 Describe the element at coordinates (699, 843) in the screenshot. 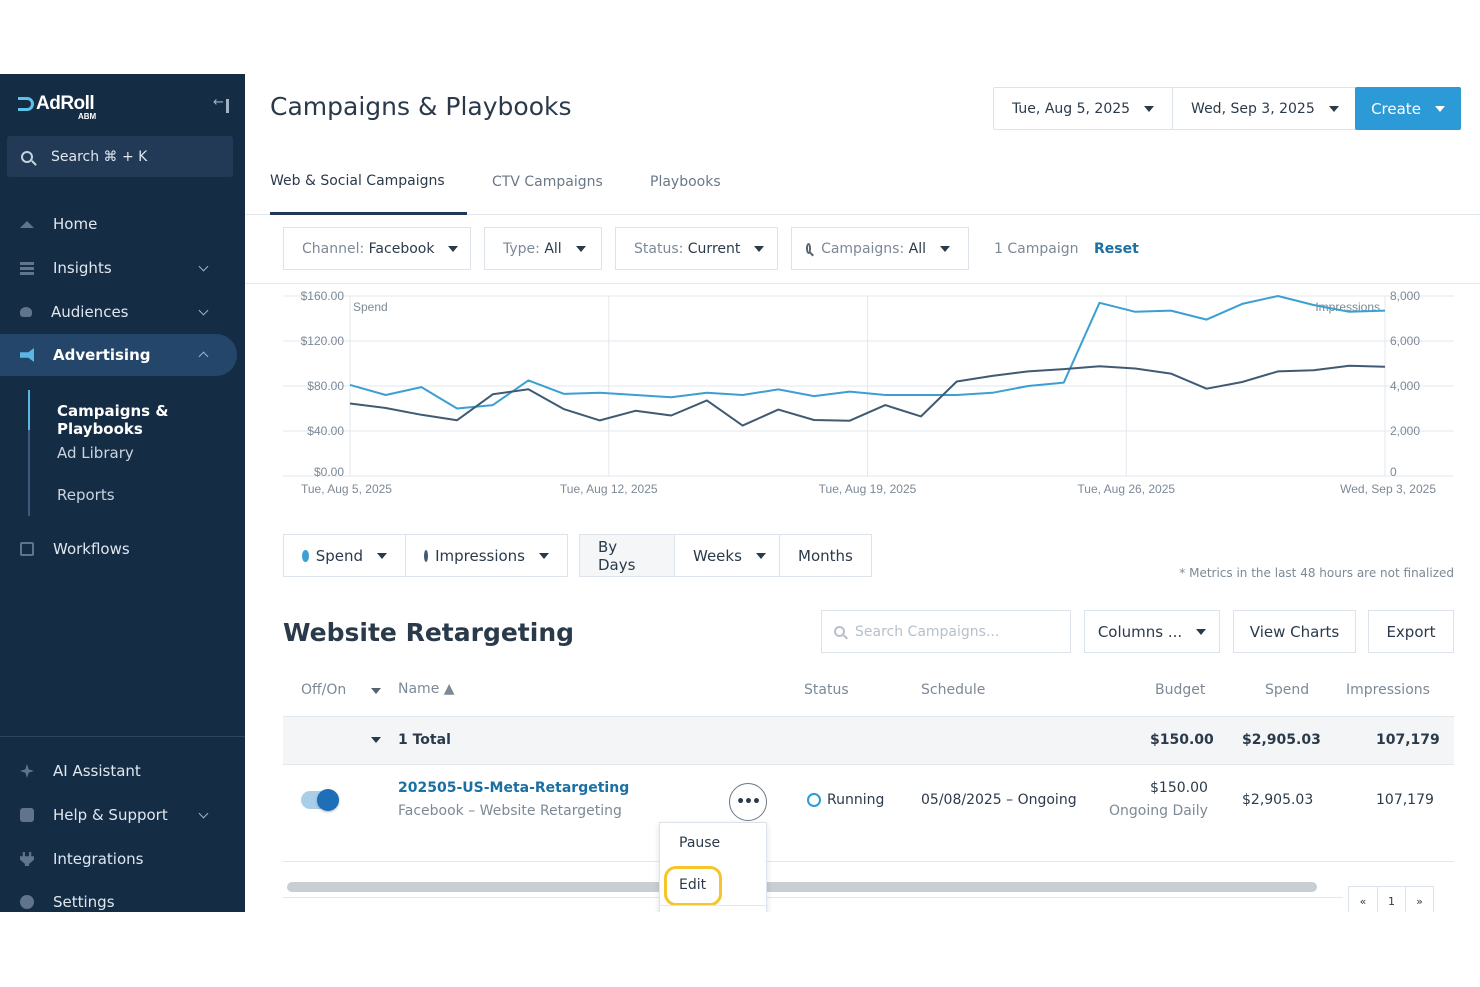

I see `menu-item-pause: Pause` at that location.